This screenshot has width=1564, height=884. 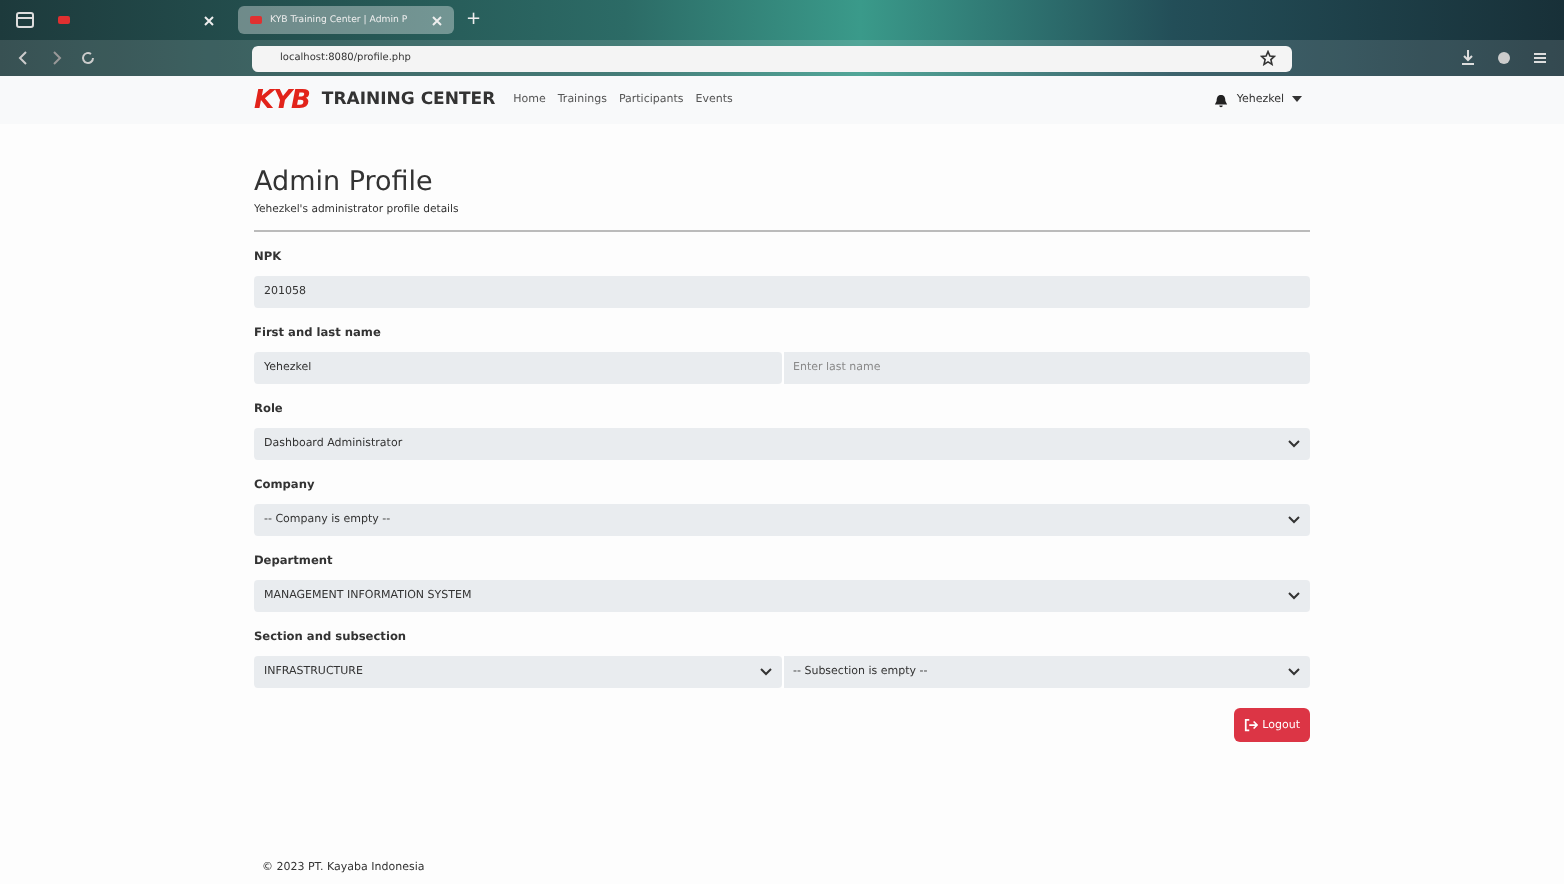 What do you see at coordinates (344, 182) in the screenshot?
I see `page-title: Admin Profile` at bounding box center [344, 182].